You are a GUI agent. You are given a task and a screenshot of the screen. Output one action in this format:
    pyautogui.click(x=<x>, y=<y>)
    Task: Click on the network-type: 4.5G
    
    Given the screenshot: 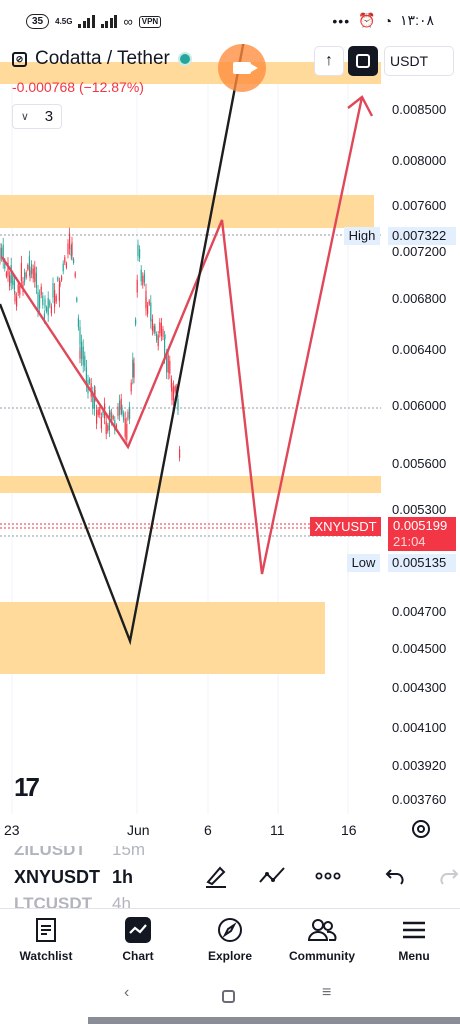 What is the action you would take?
    pyautogui.click(x=64, y=21)
    